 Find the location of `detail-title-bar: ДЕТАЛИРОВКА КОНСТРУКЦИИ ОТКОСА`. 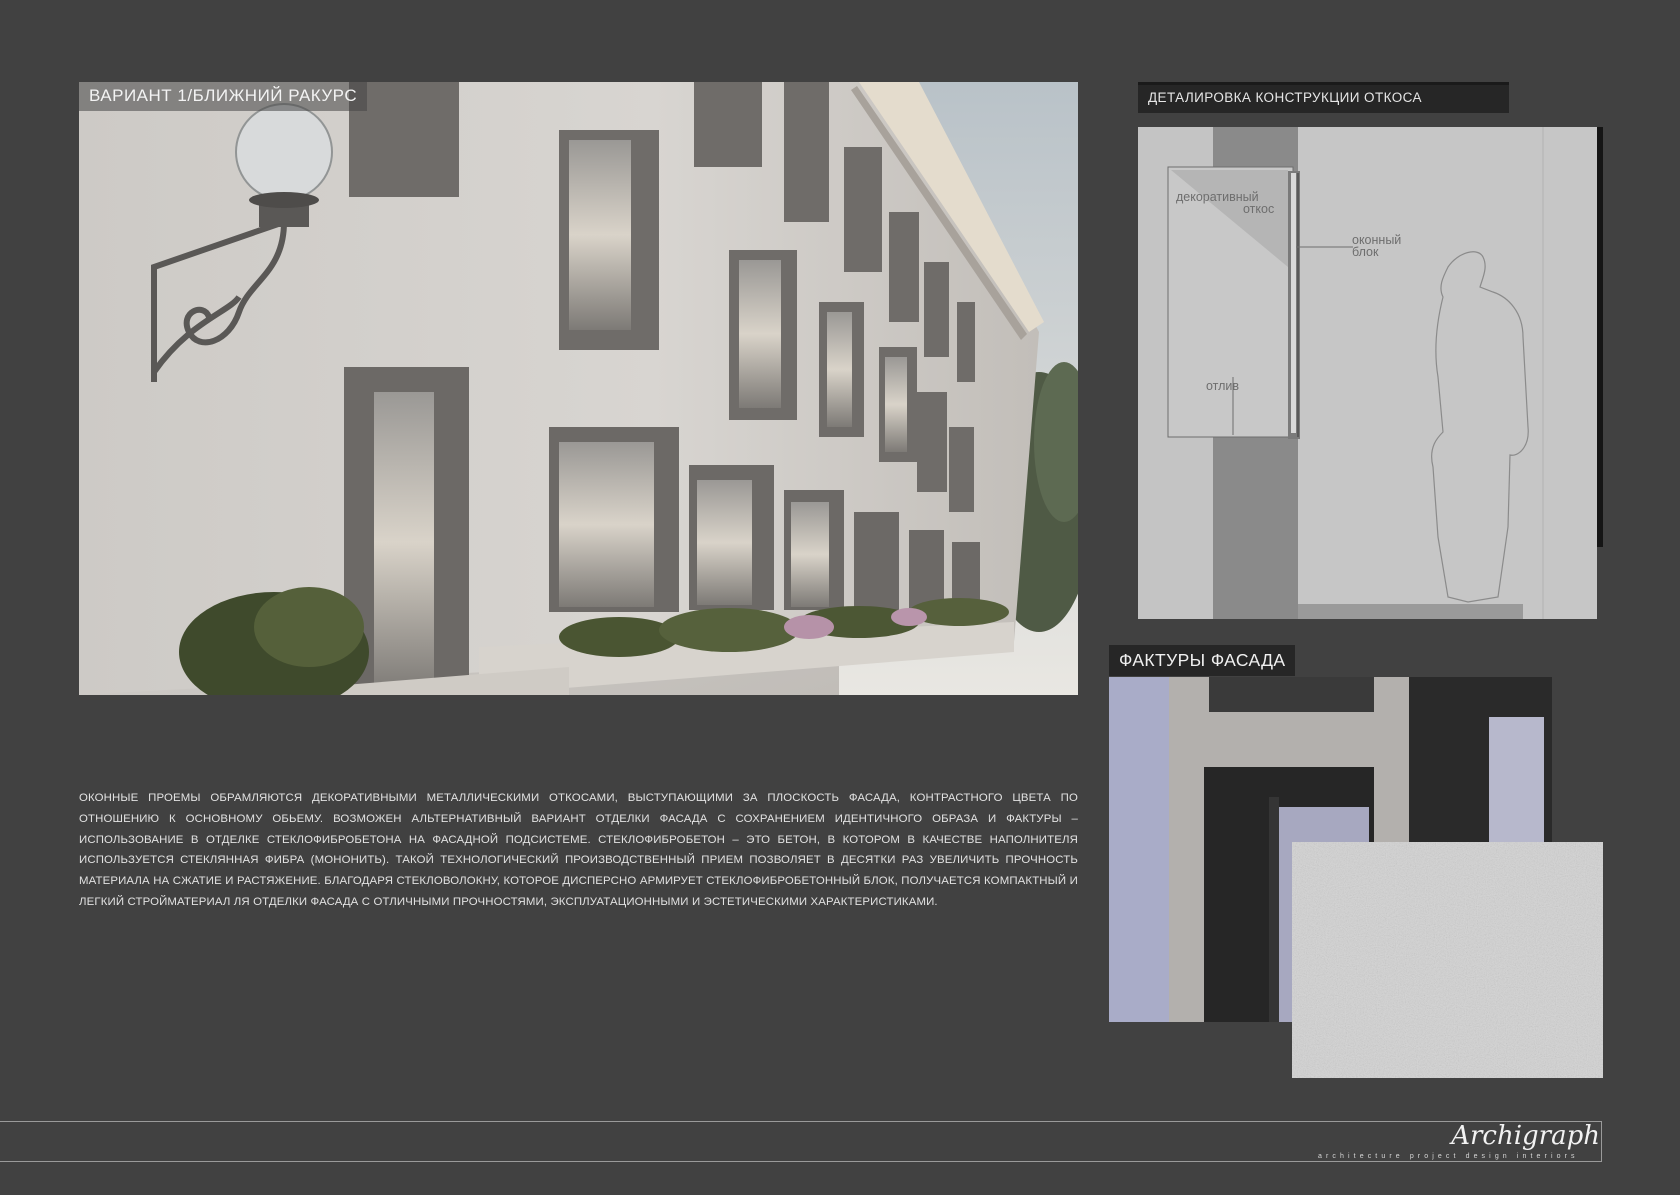

detail-title-bar: ДЕТАЛИРОВКА КОНСТРУКЦИИ ОТКОСА is located at coordinates (1323, 97).